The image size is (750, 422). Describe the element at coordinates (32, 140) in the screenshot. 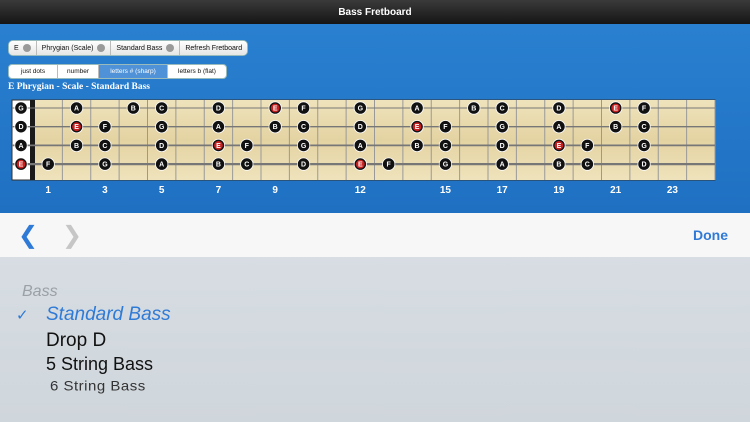

I see `nut` at that location.